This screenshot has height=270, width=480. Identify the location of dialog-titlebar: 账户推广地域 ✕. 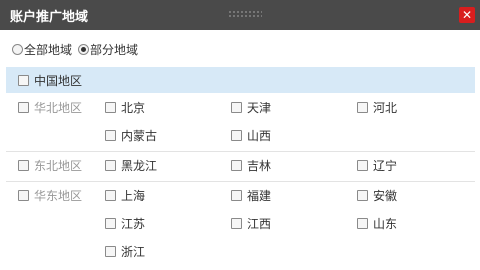
(240, 15).